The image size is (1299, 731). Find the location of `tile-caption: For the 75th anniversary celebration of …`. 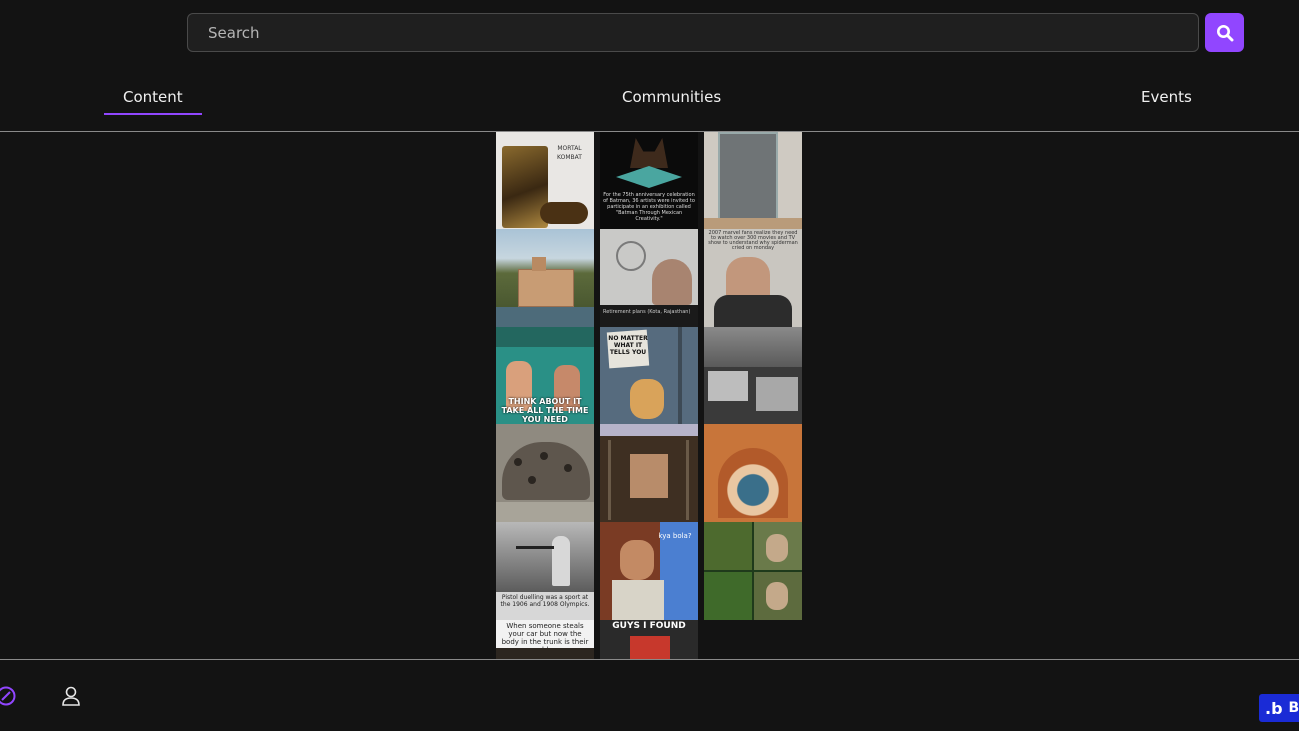

tile-caption: For the 75th anniversary celebration of … is located at coordinates (649, 207).